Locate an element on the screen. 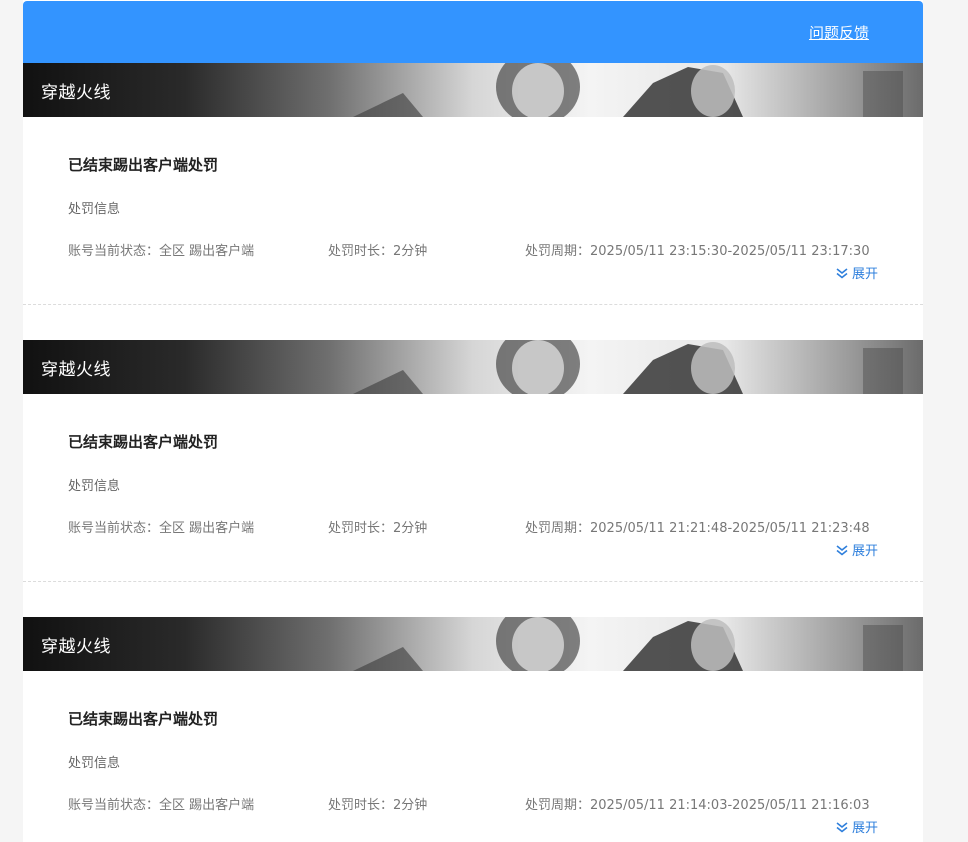 The image size is (968, 842). period-value: 2025/05/11 23:15:30-2025/05/11 23:17:30 is located at coordinates (730, 251).